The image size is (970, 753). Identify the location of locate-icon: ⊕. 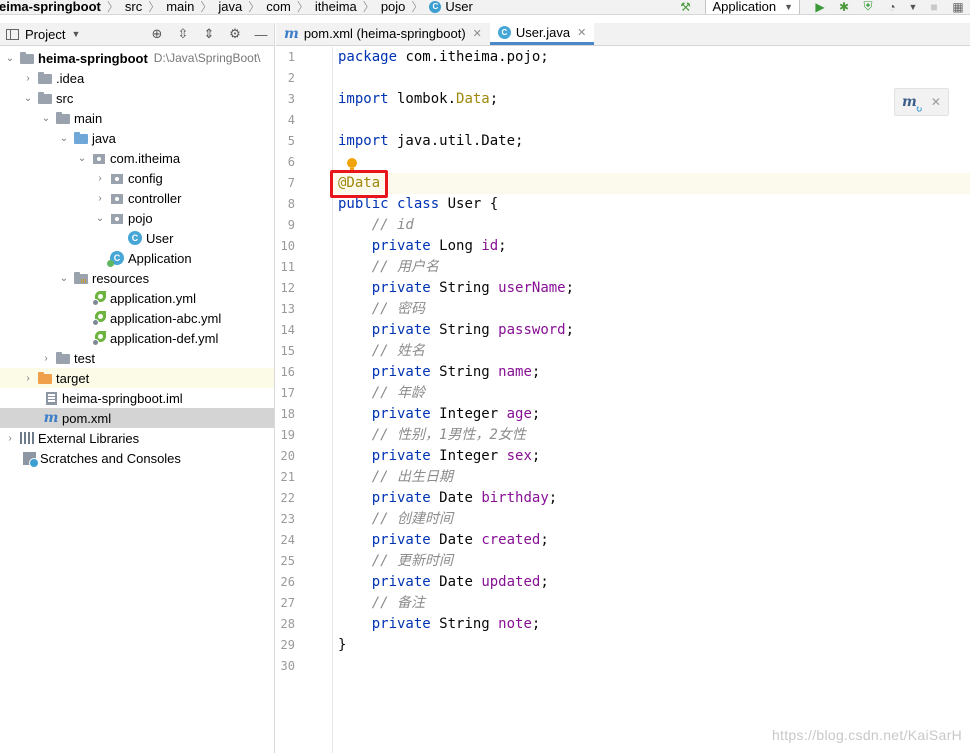
(157, 34).